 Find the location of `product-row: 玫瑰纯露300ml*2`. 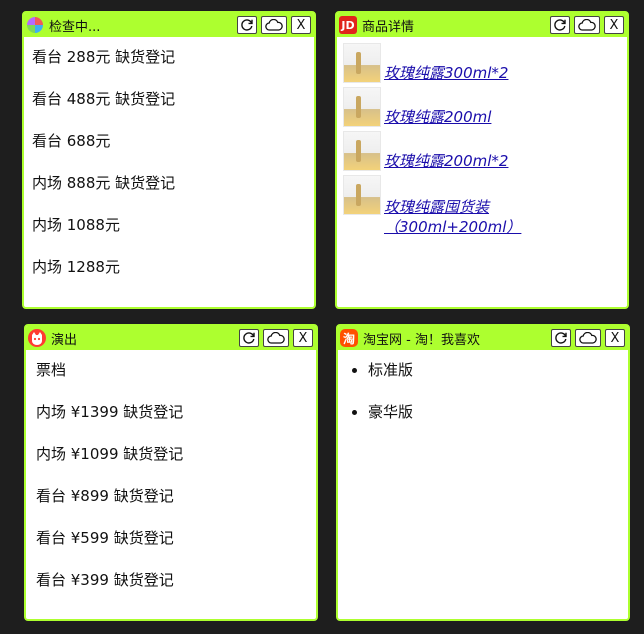

product-row: 玫瑰纯露300ml*2 is located at coordinates (482, 63).